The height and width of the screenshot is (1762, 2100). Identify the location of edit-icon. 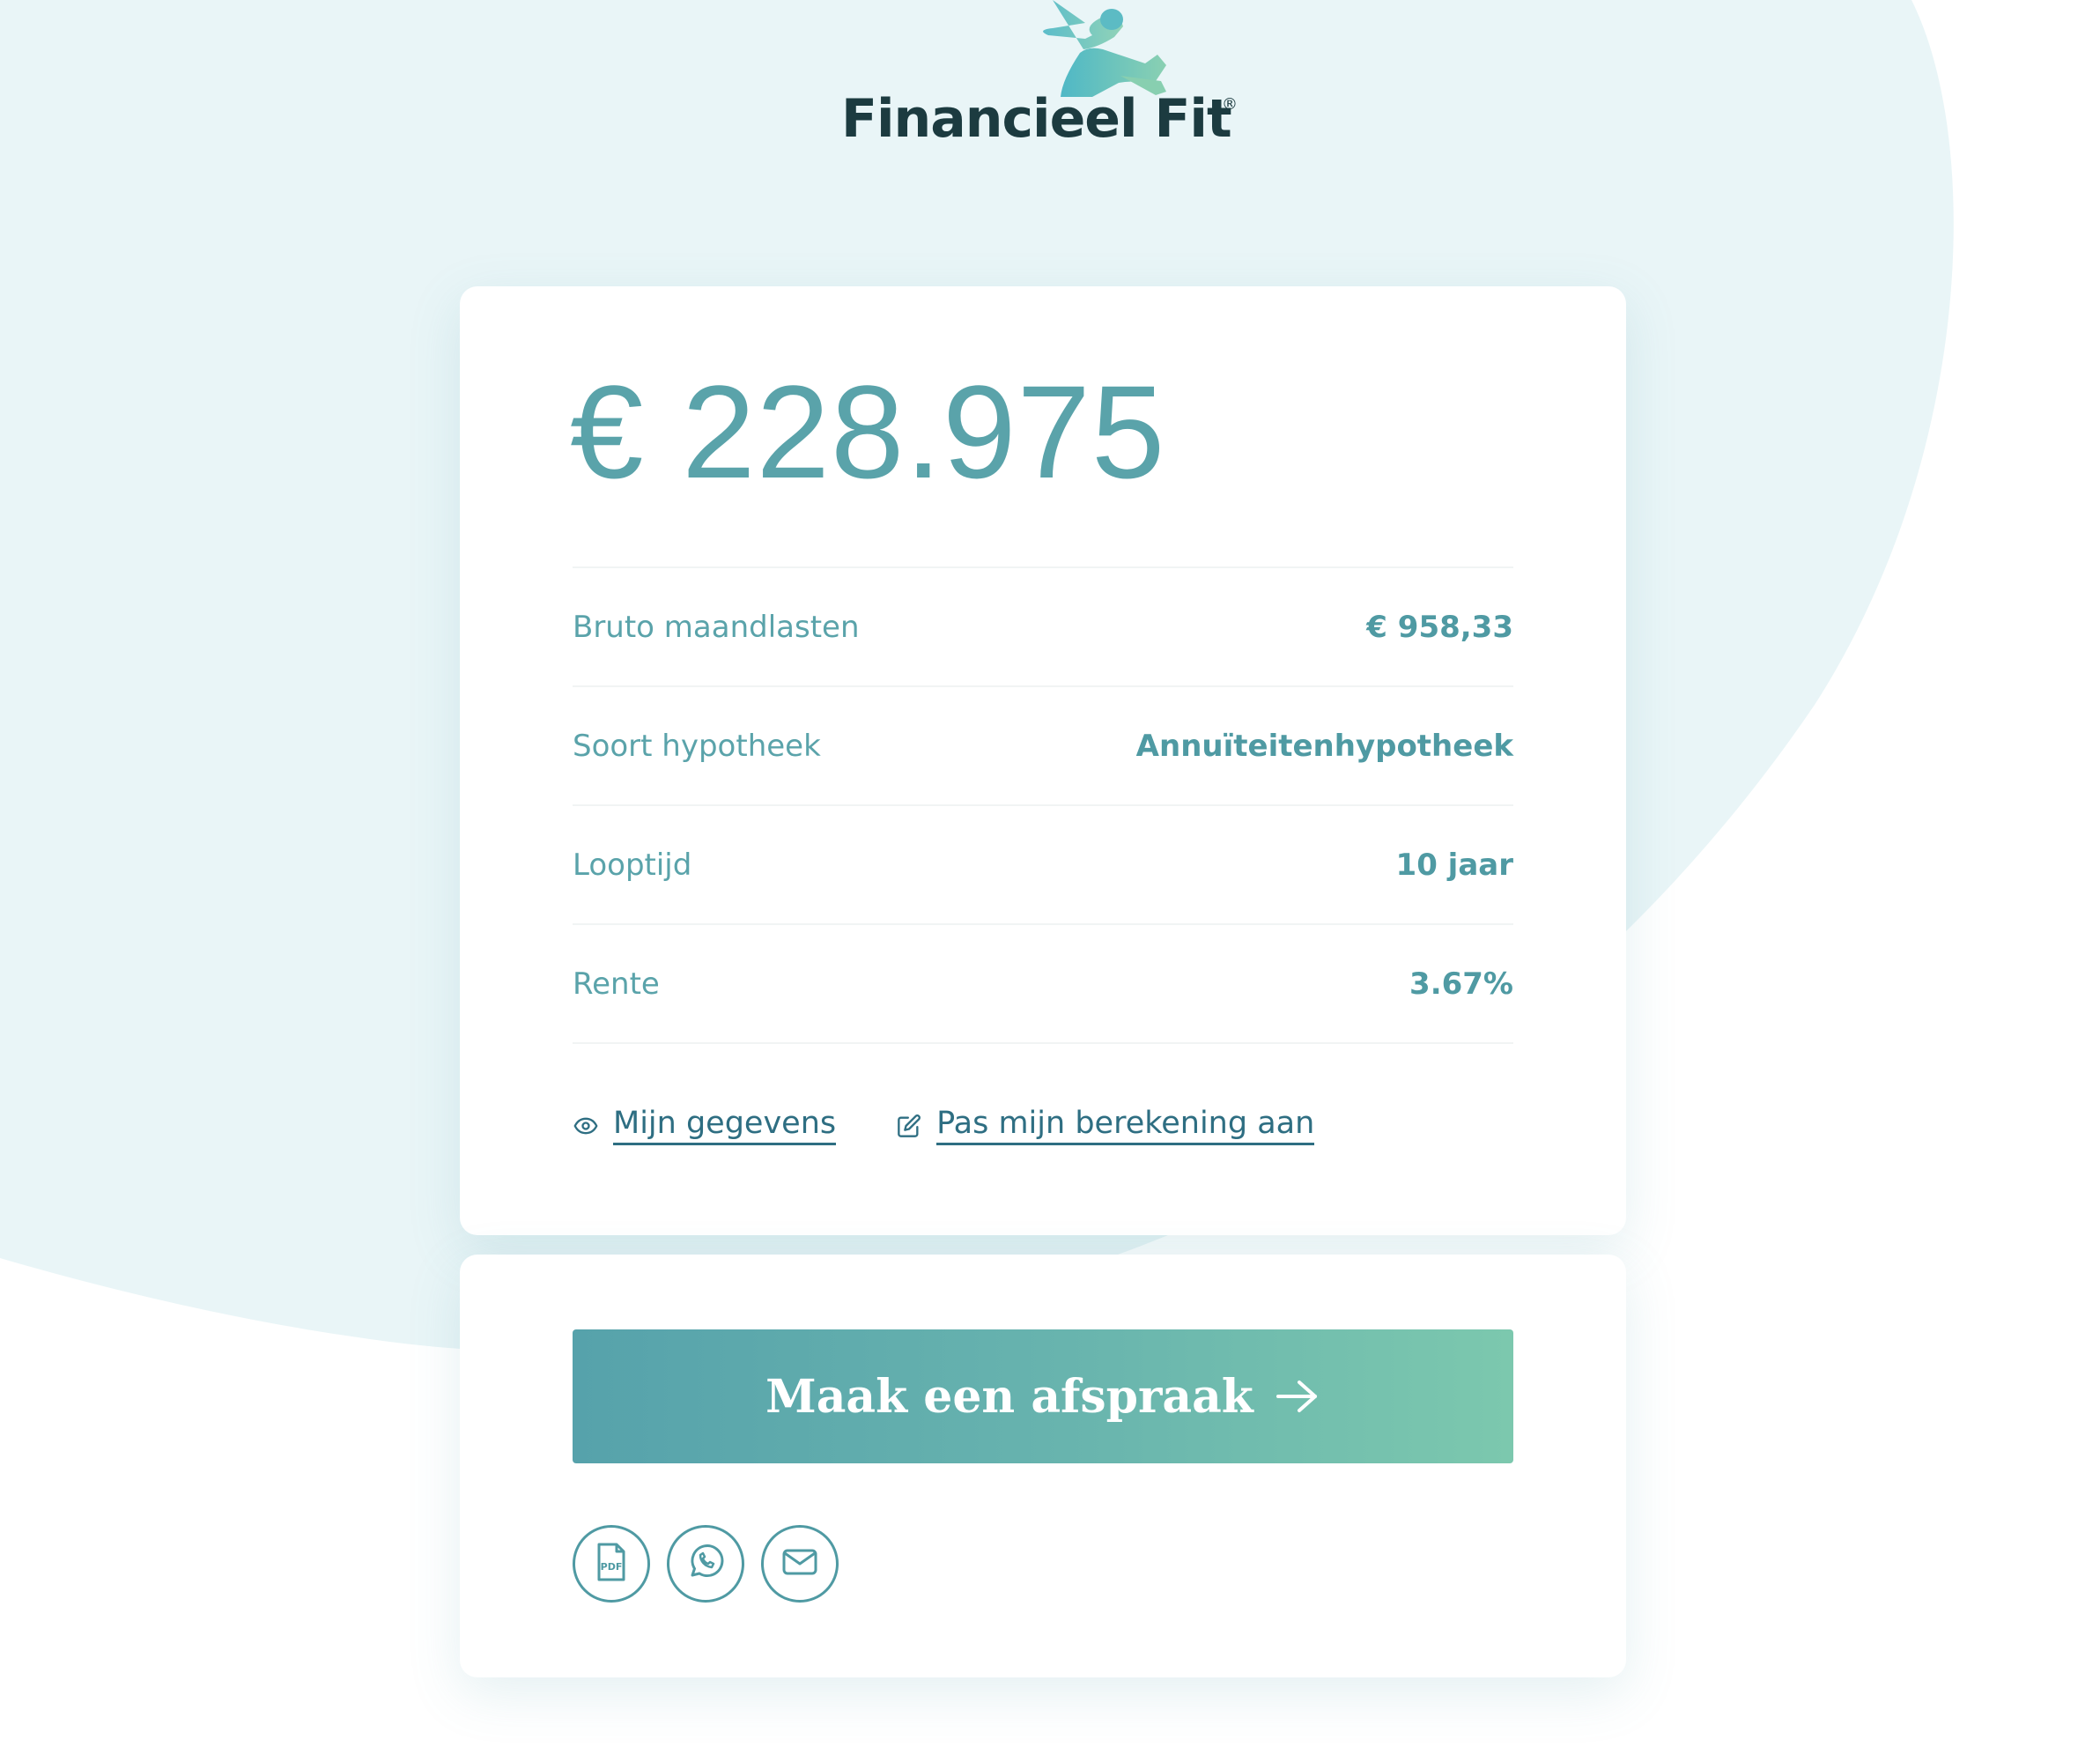
(909, 1126).